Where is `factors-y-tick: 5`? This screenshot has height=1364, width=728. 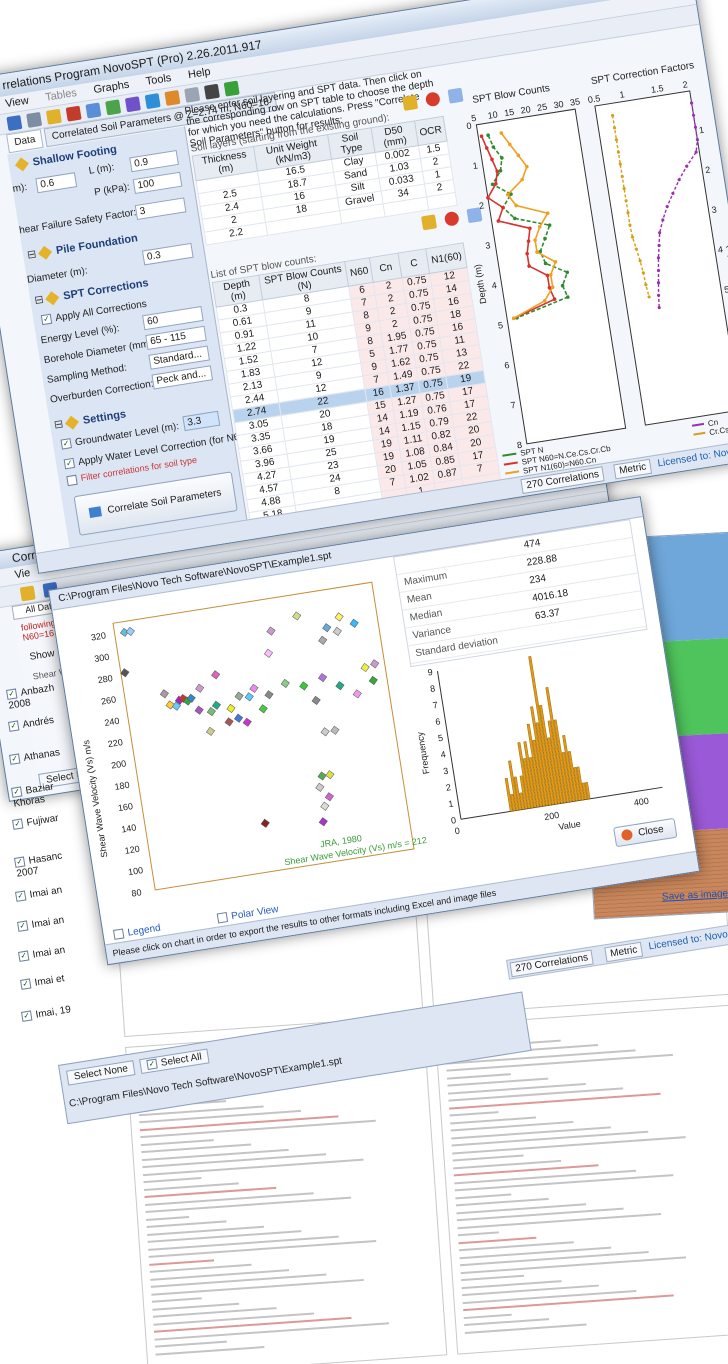 factors-y-tick: 5 is located at coordinates (725, 289).